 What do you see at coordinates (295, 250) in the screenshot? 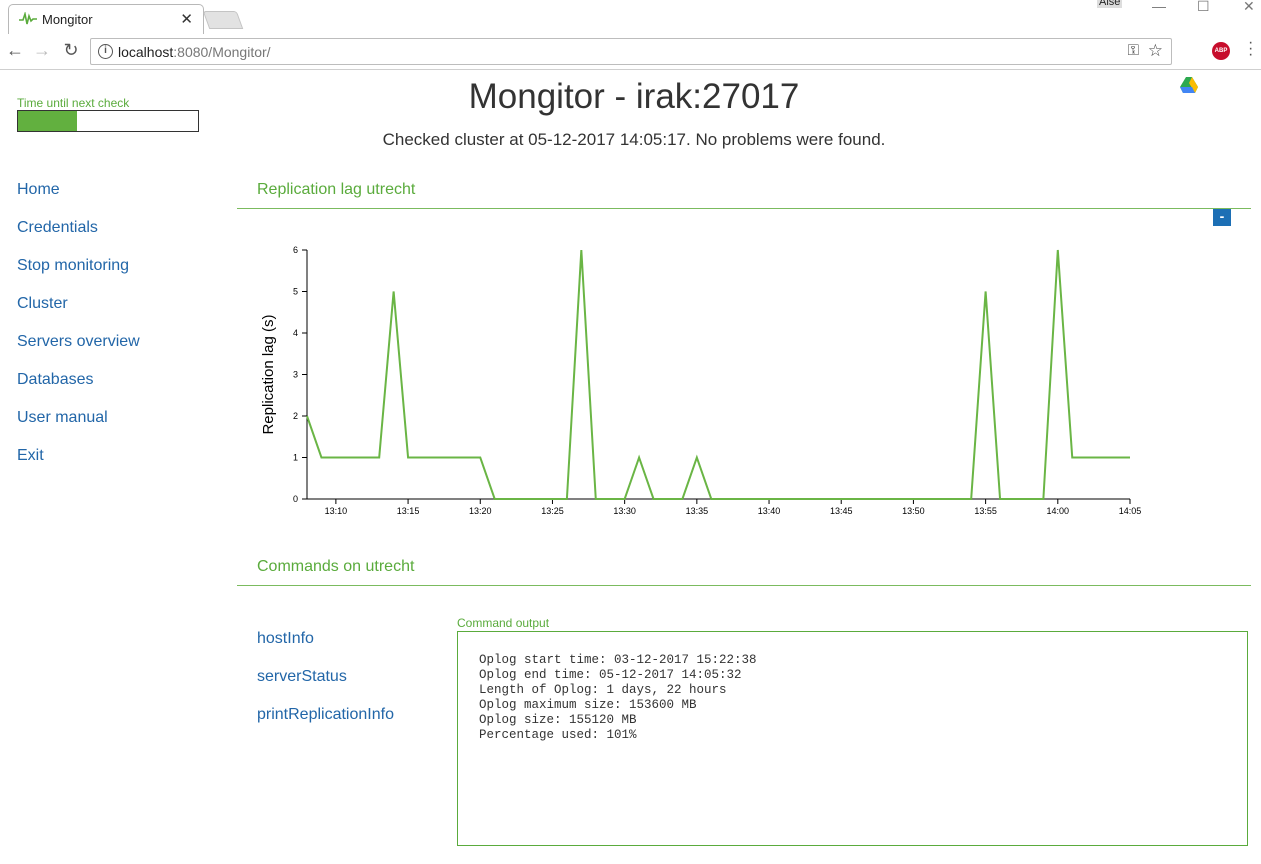
I see `y-tick-label: 6` at bounding box center [295, 250].